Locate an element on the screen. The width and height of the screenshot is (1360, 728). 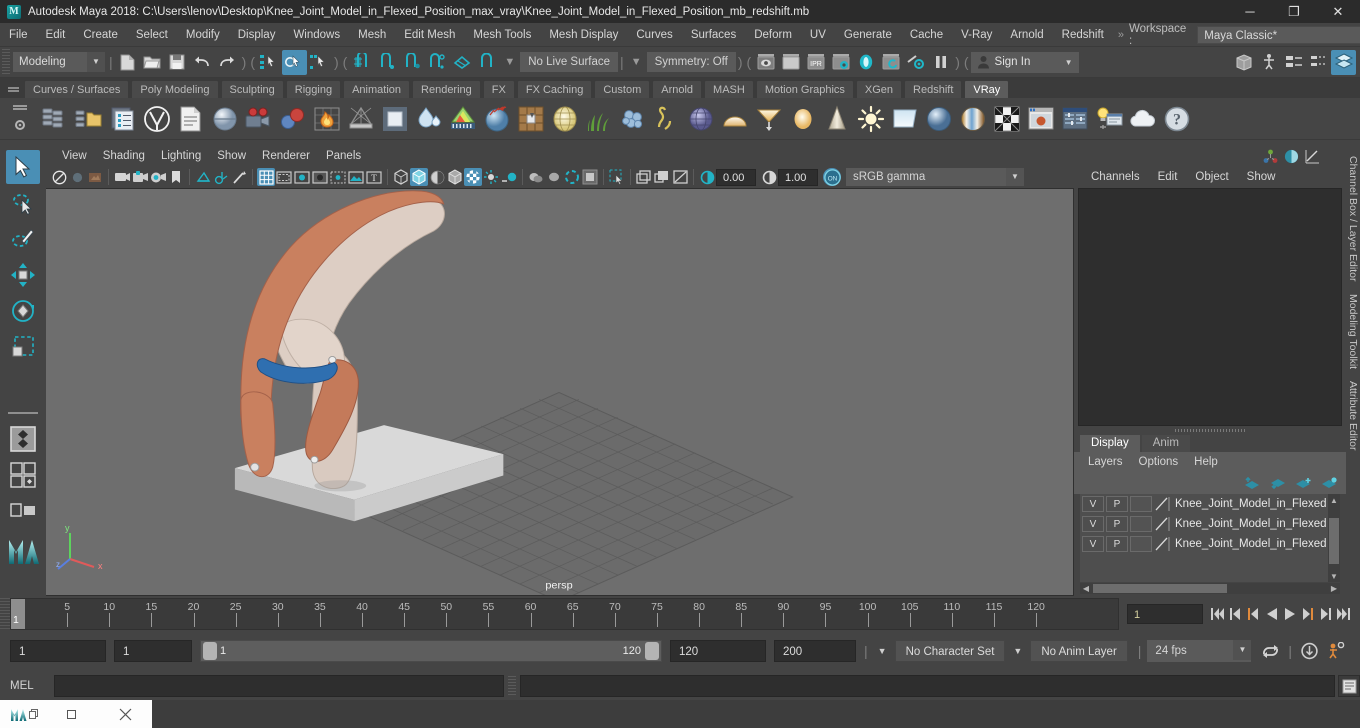
pause-render-icon is located at coordinates (940, 62).